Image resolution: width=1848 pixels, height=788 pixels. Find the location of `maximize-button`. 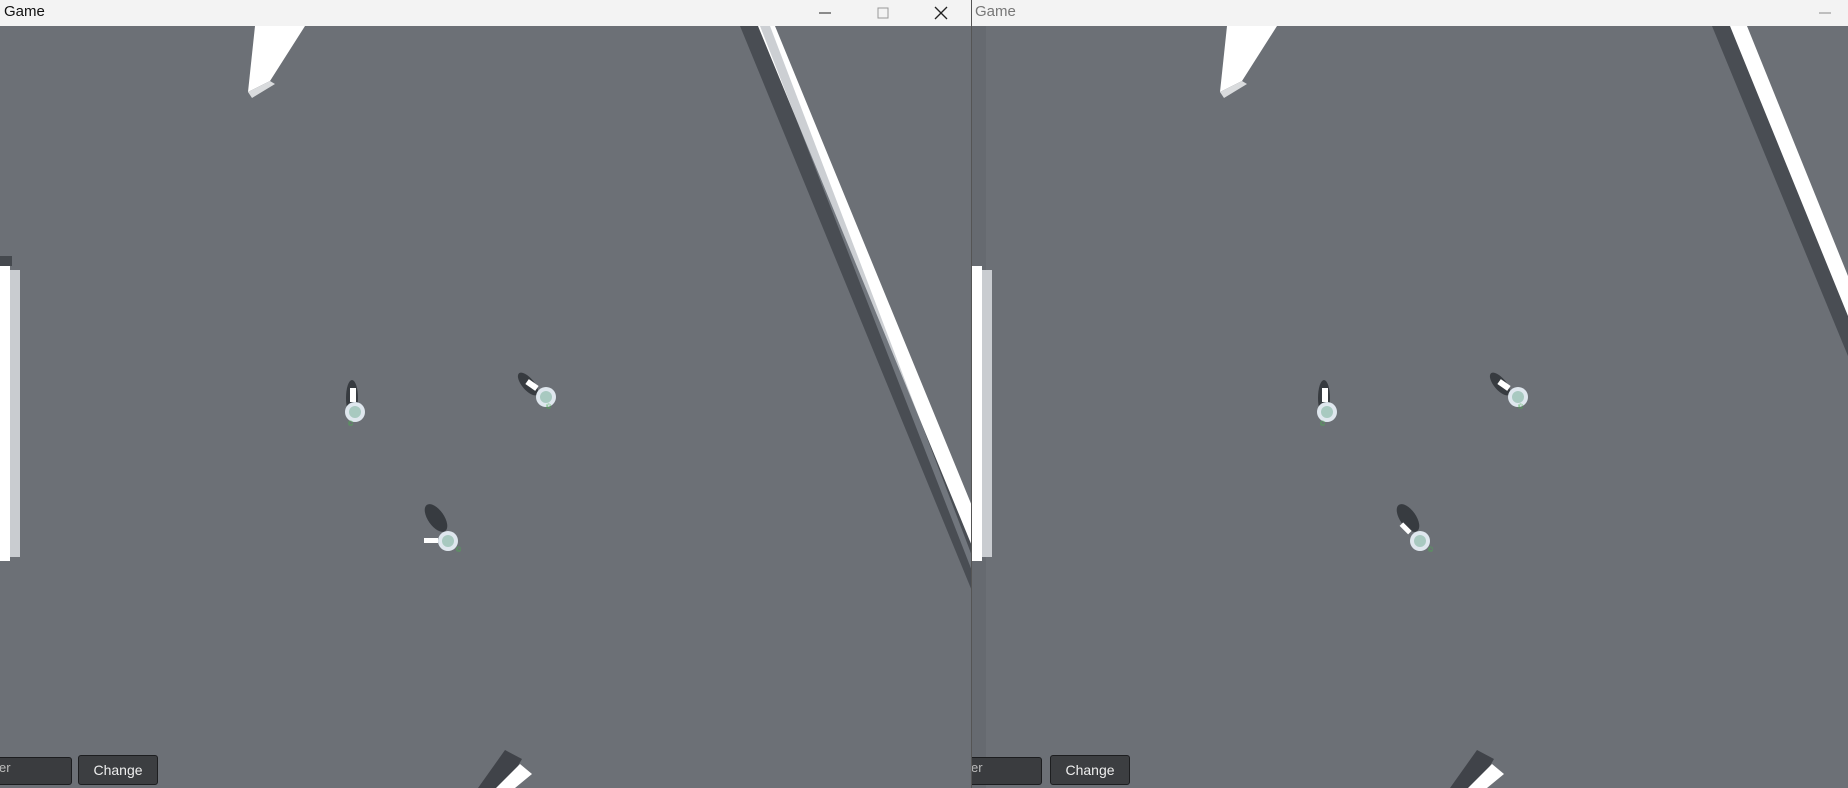

maximize-button is located at coordinates (883, 13).